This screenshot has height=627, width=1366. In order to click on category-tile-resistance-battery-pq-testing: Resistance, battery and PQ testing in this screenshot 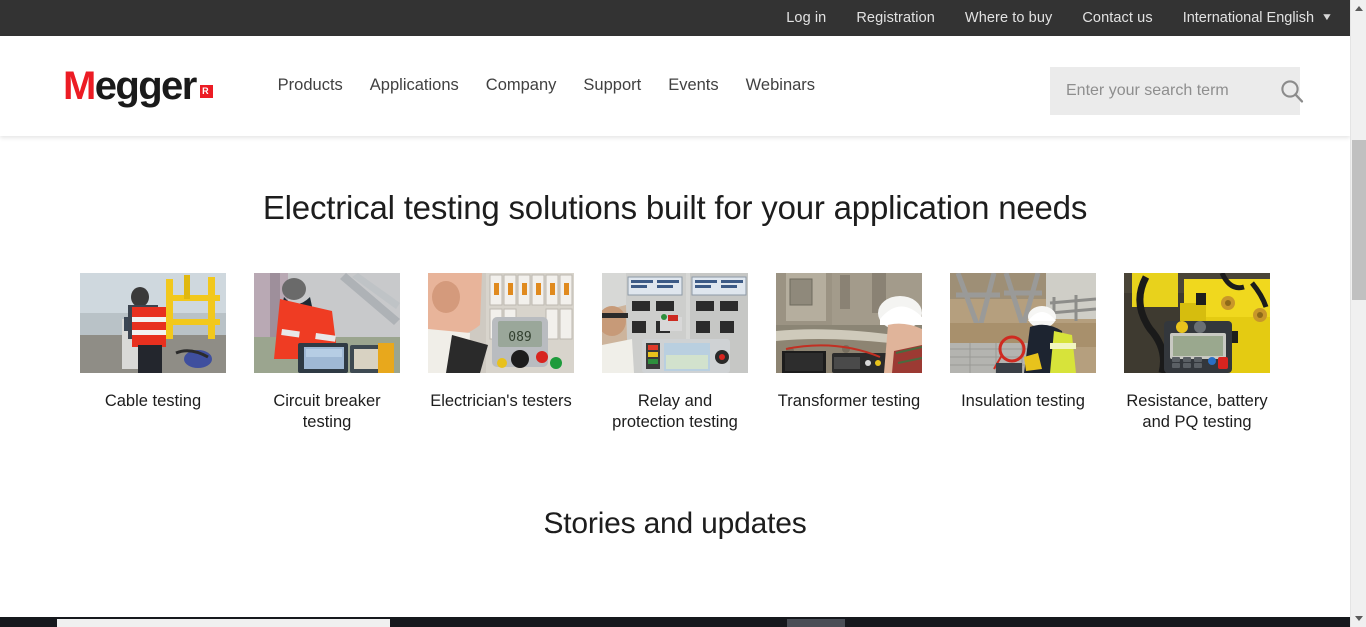, I will do `click(1197, 353)`.